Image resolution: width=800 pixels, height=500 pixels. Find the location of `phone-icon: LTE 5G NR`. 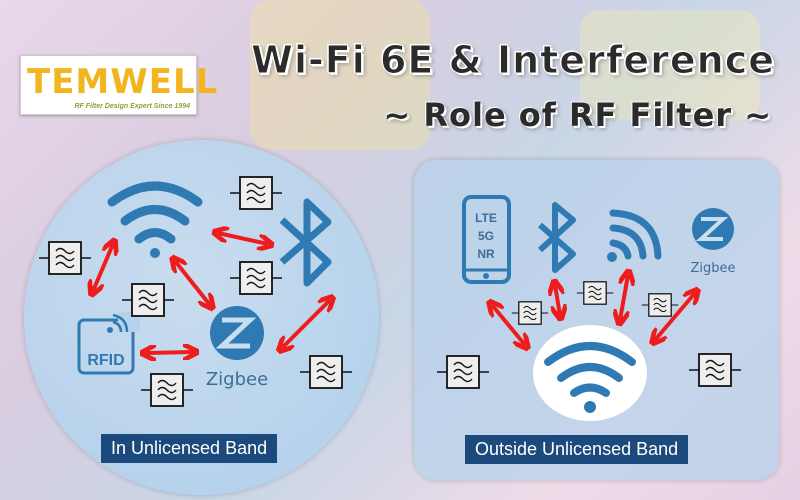

phone-icon: LTE 5G NR is located at coordinates (486, 239).